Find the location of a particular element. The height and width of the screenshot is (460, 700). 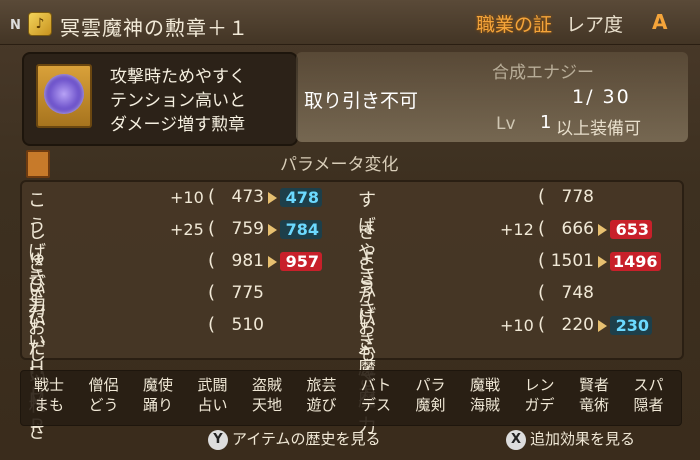

job-filter-item: スパ 隠者 is located at coordinates (649, 395).